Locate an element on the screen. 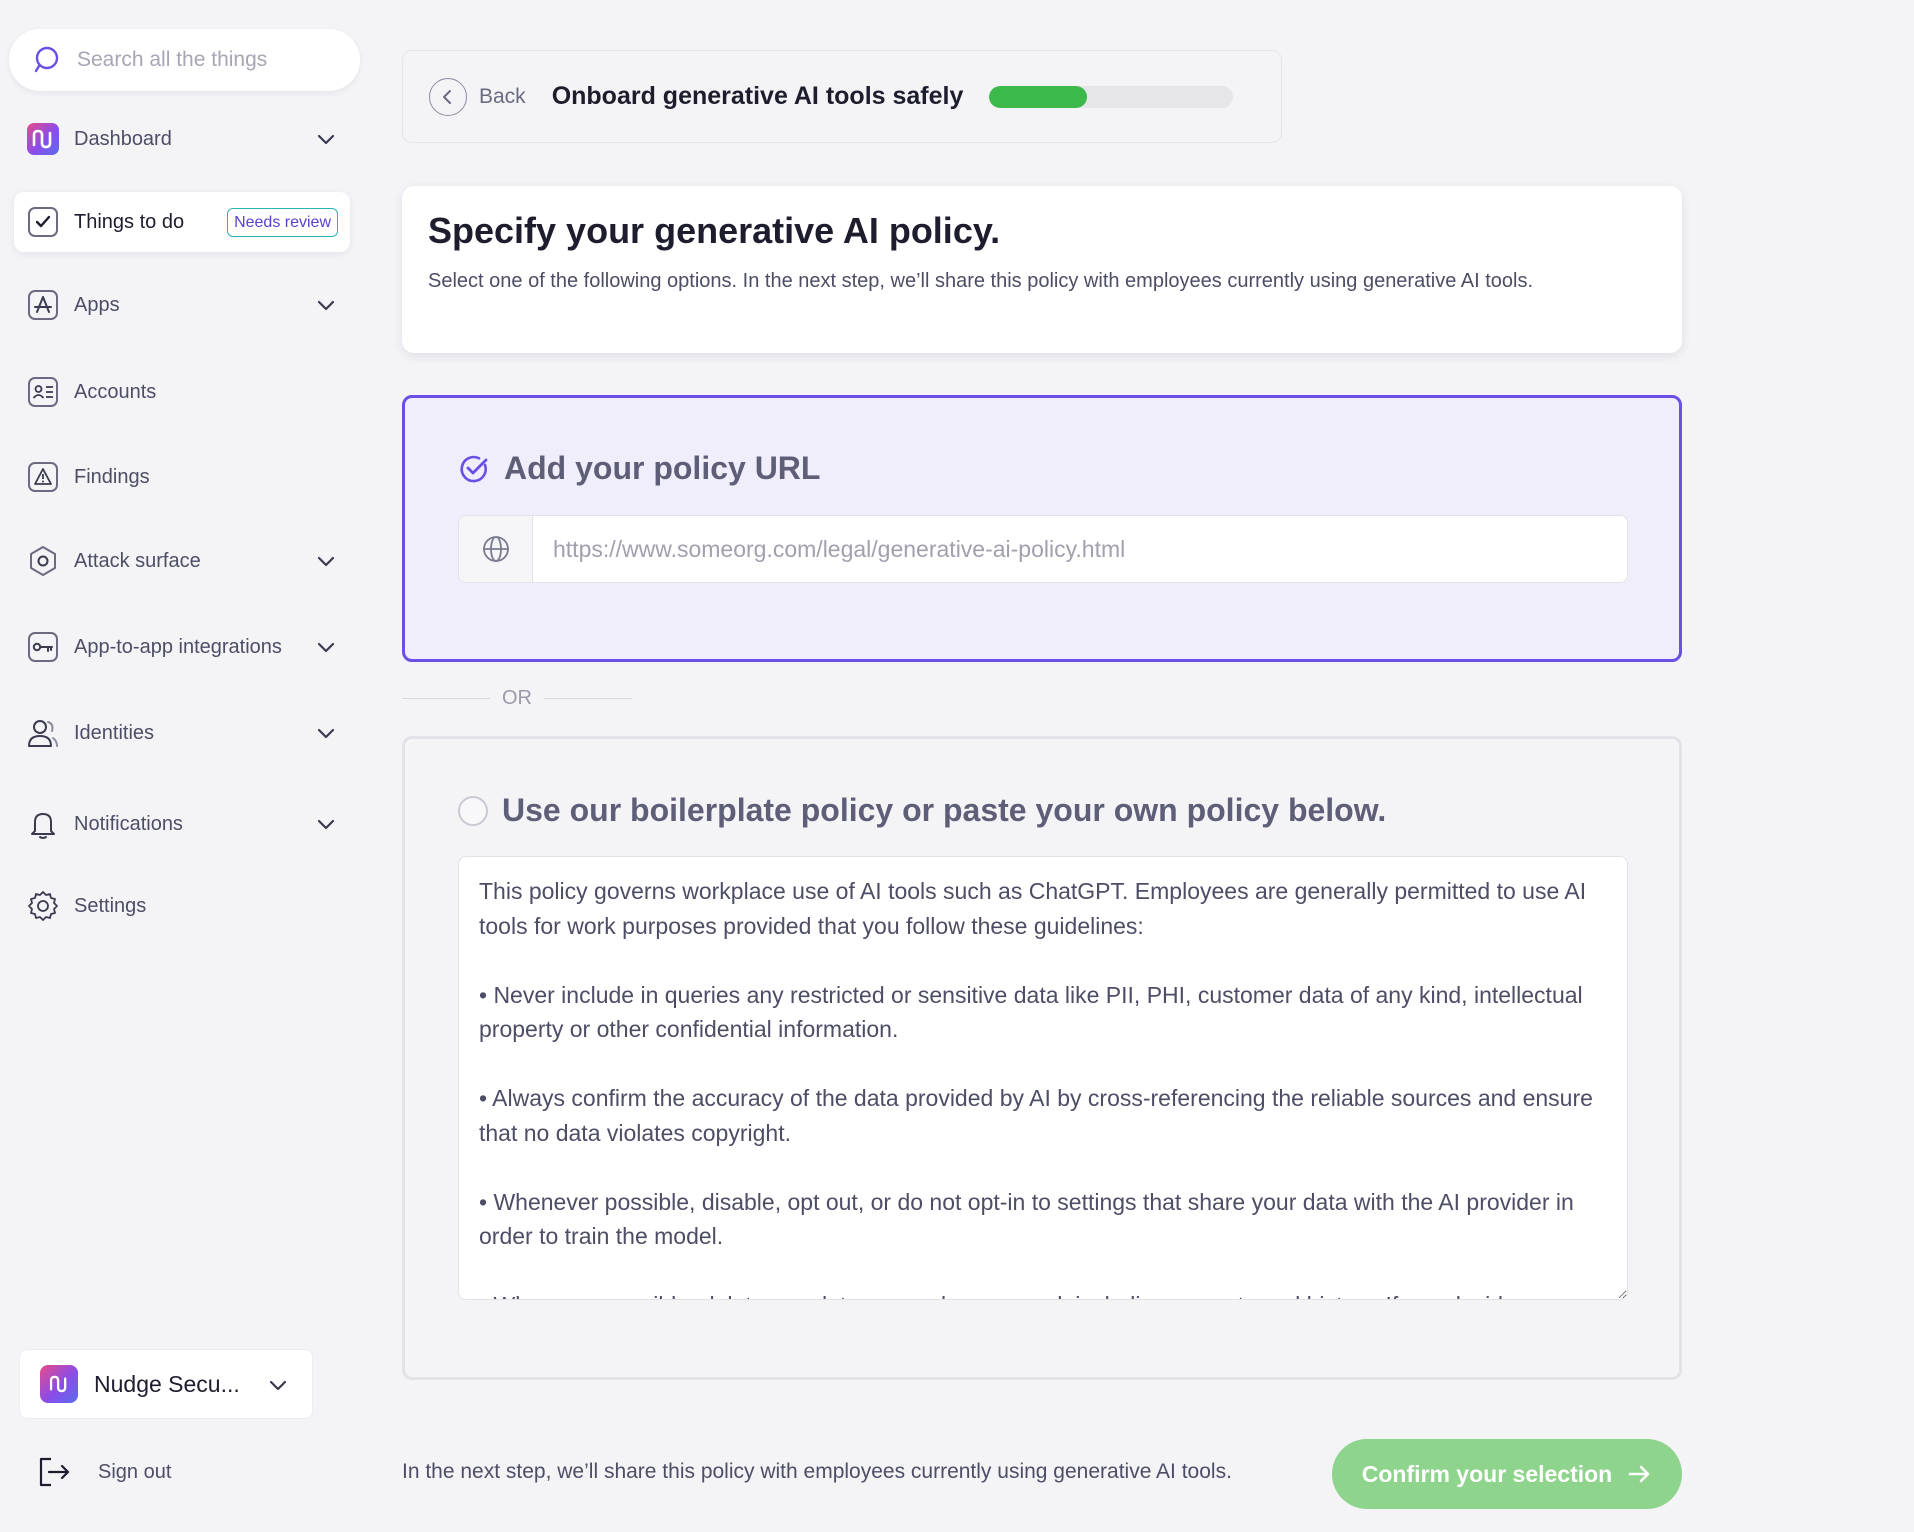 The image size is (1914, 1532). needs-review-badge: Needs review is located at coordinates (282, 222).